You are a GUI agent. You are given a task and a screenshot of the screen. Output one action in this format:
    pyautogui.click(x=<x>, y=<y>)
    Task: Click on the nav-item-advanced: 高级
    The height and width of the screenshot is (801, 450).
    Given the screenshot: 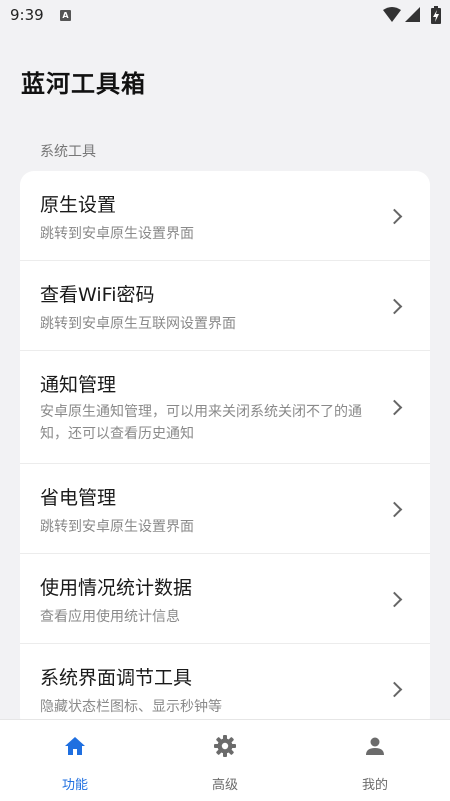 What is the action you would take?
    pyautogui.click(x=225, y=760)
    